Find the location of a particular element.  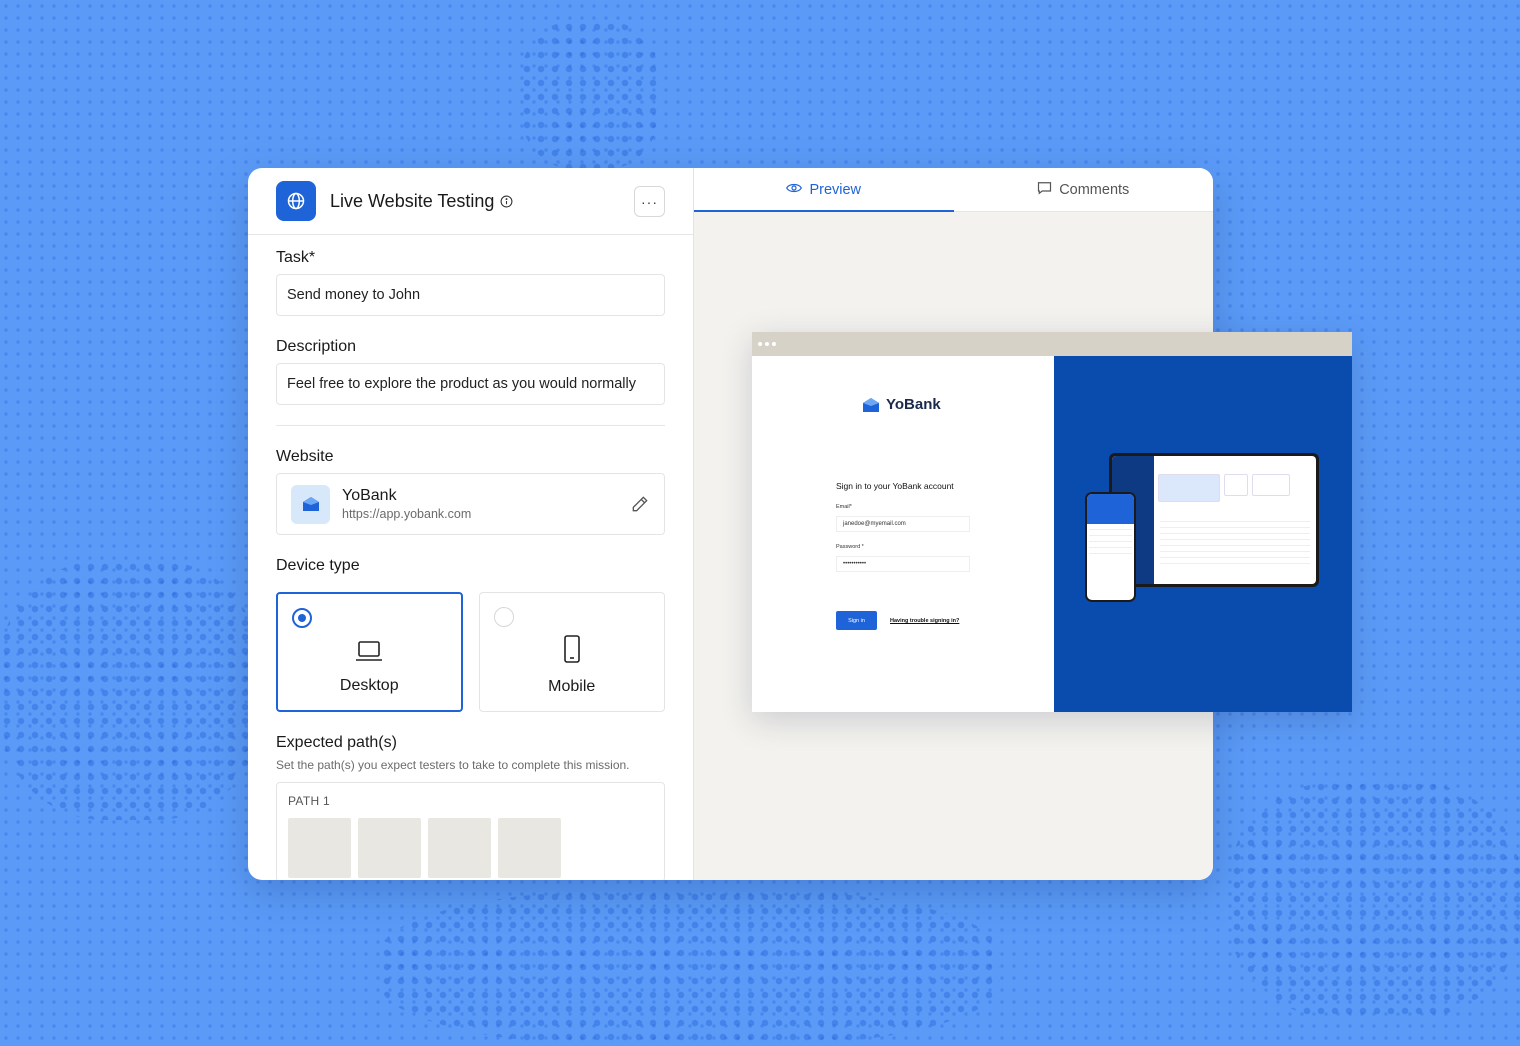

device-label-desktop: Desktop is located at coordinates (369, 685).